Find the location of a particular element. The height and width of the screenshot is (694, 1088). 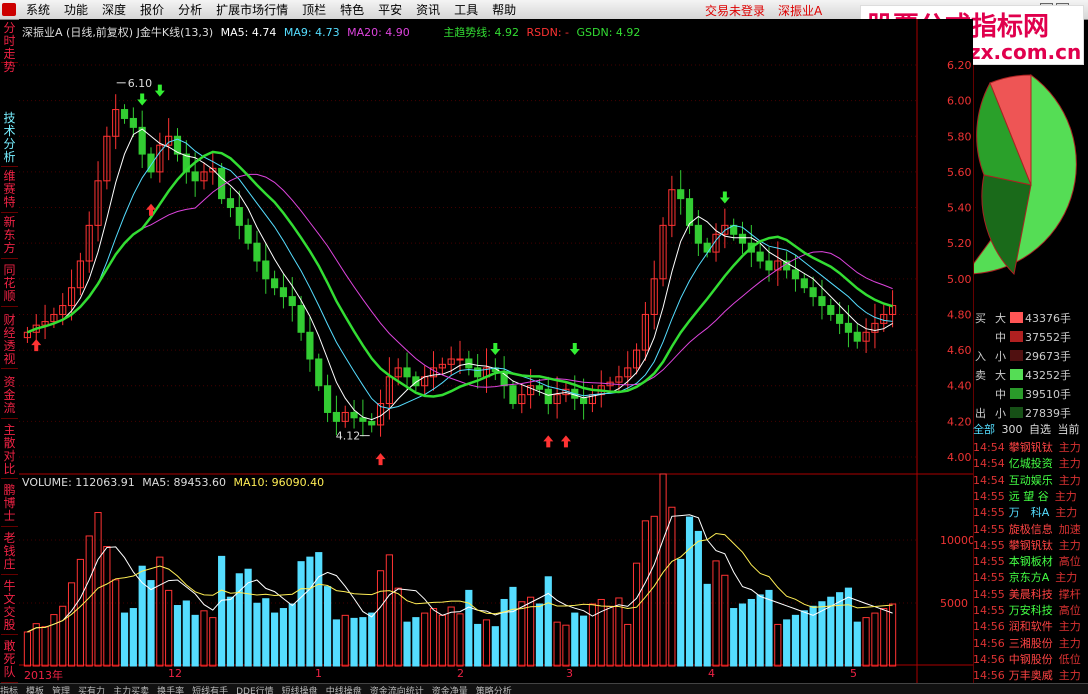

fund-flow-pie is located at coordinates (1021, 175).